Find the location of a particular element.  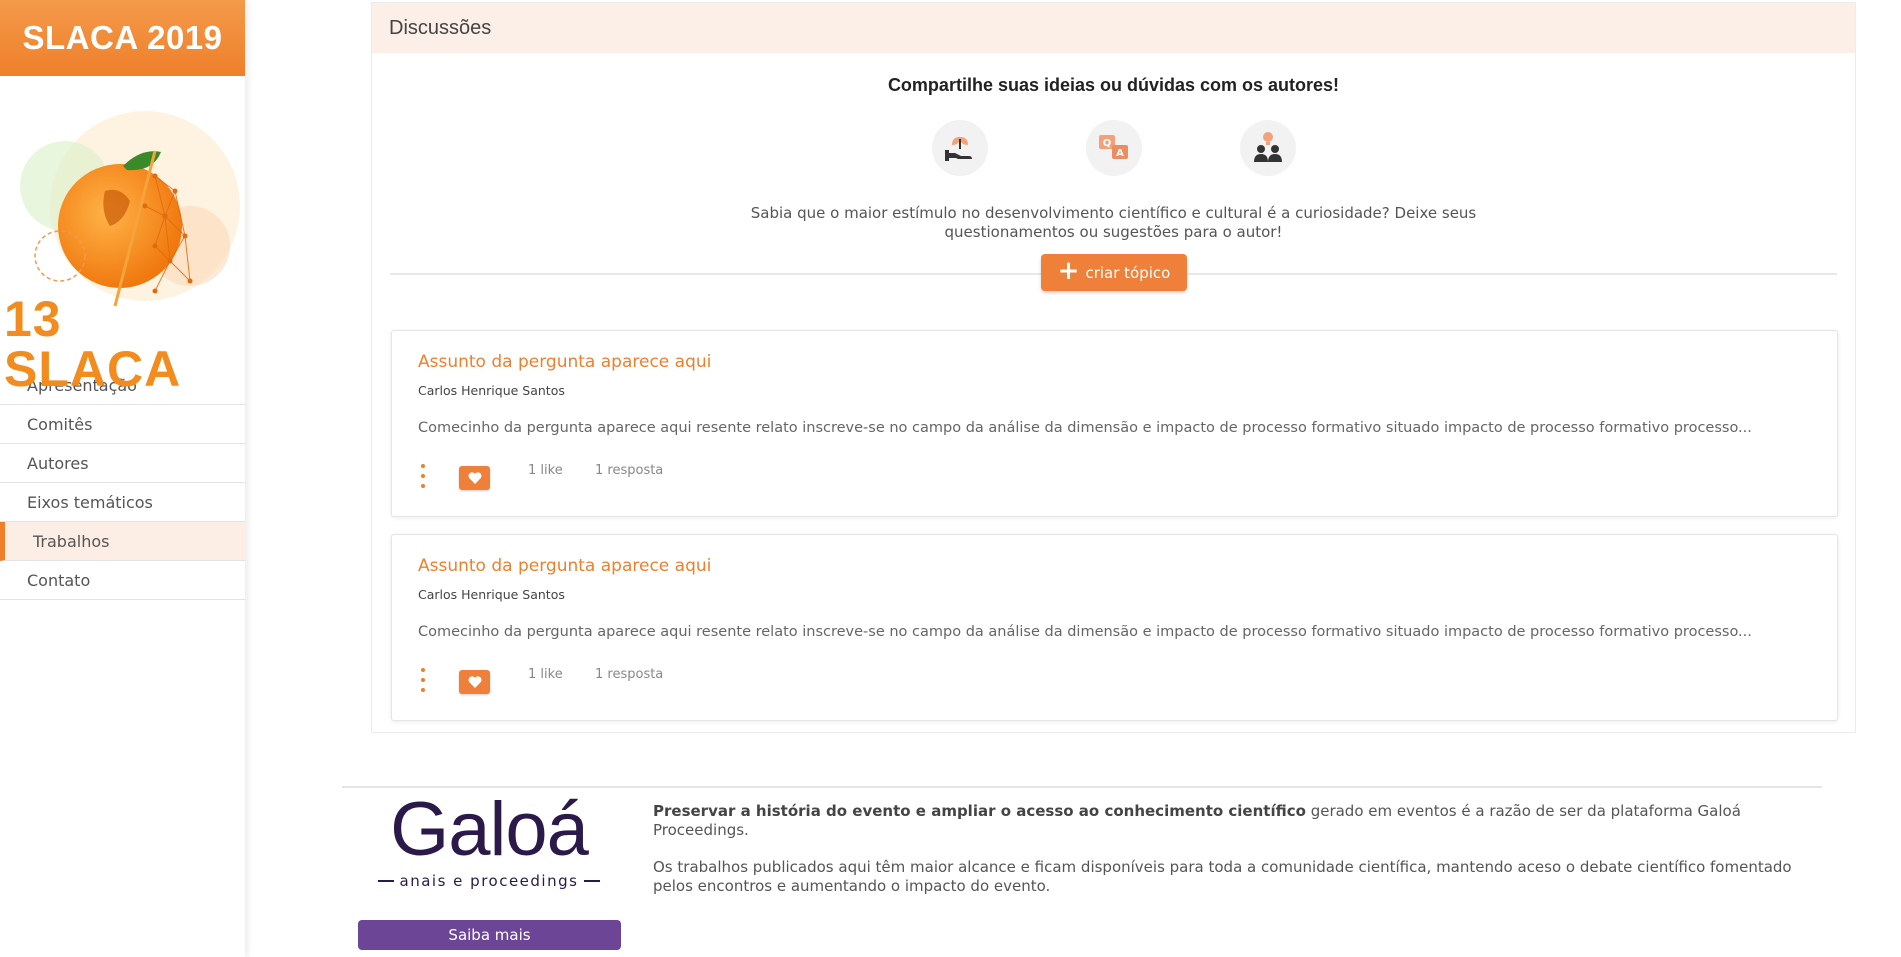

create-topic-button: + criar tópico is located at coordinates (1114, 272).